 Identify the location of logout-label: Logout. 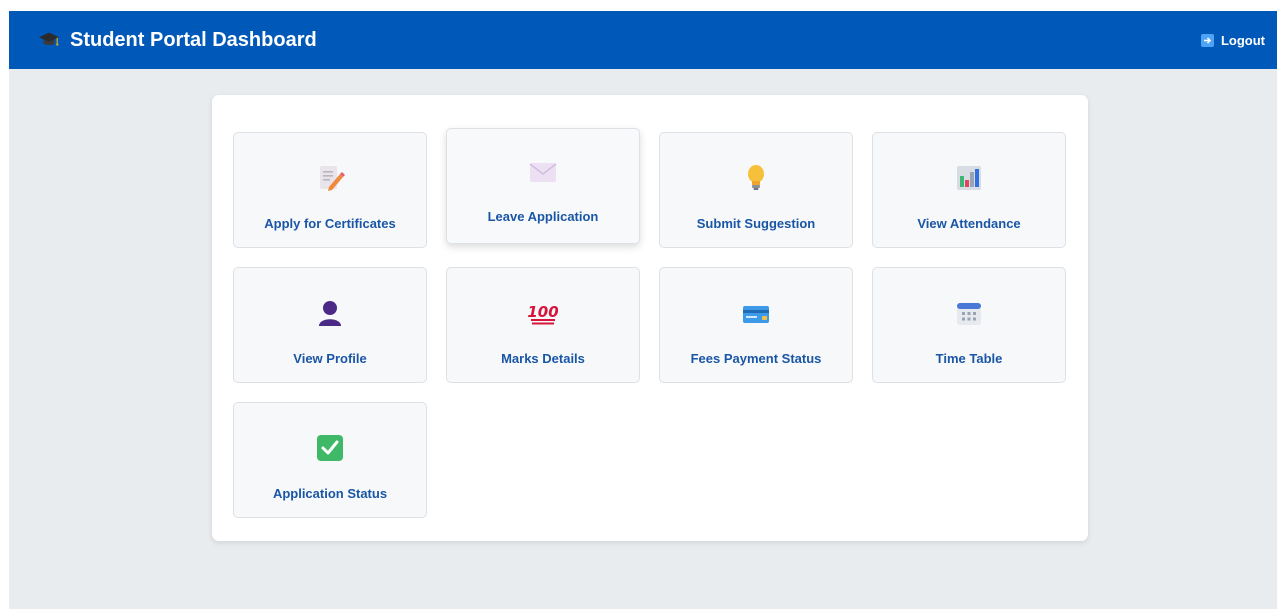
(1242, 40).